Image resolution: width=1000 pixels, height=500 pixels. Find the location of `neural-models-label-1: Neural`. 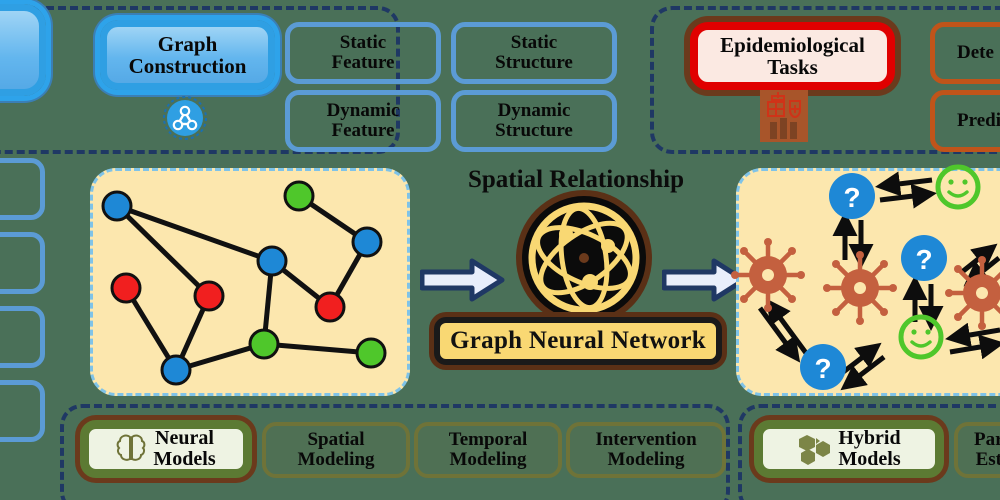

neural-models-label-1: Neural is located at coordinates (184, 438).